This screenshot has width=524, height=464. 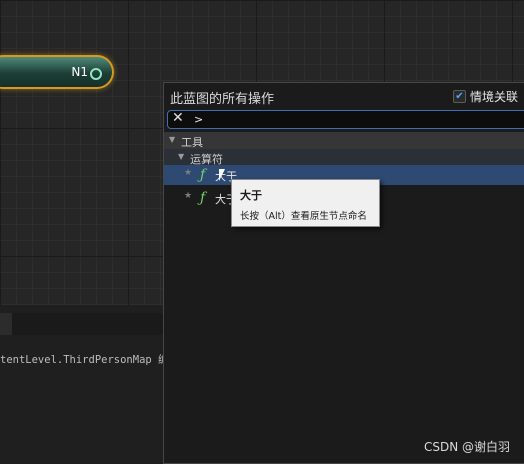 What do you see at coordinates (303, 216) in the screenshot?
I see `tooltip-body: 长按（Alt）查看原生节点命名` at bounding box center [303, 216].